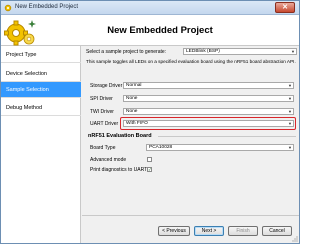 This screenshot has width=320, height=244. I want to click on storage-driver-select: Normal ▼, so click(208, 85).